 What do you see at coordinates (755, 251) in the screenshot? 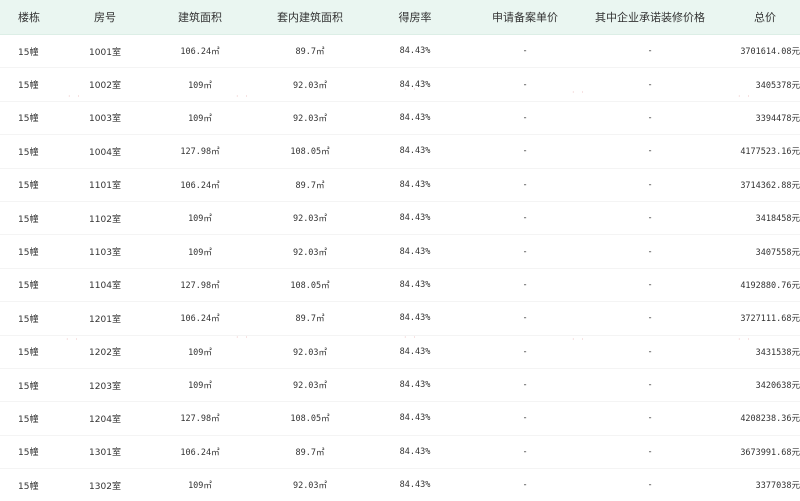
I see `cell-total: 3407558元` at bounding box center [755, 251].